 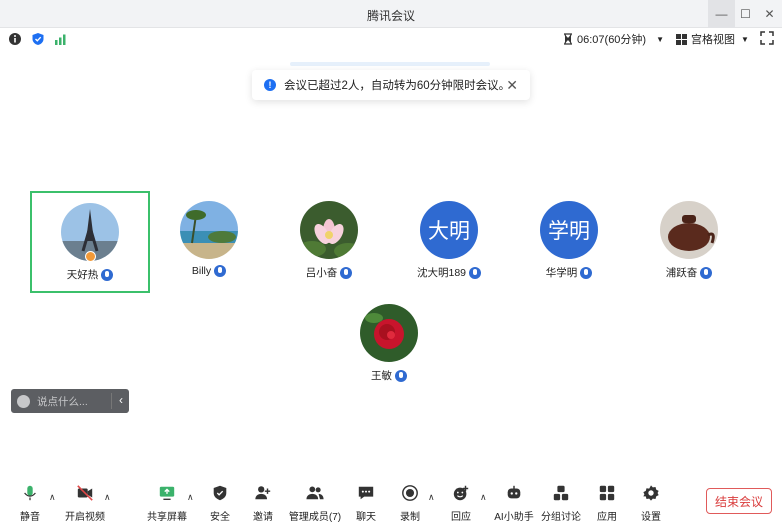 What do you see at coordinates (121, 400) in the screenshot?
I see `collapse-icon: ‹` at bounding box center [121, 400].